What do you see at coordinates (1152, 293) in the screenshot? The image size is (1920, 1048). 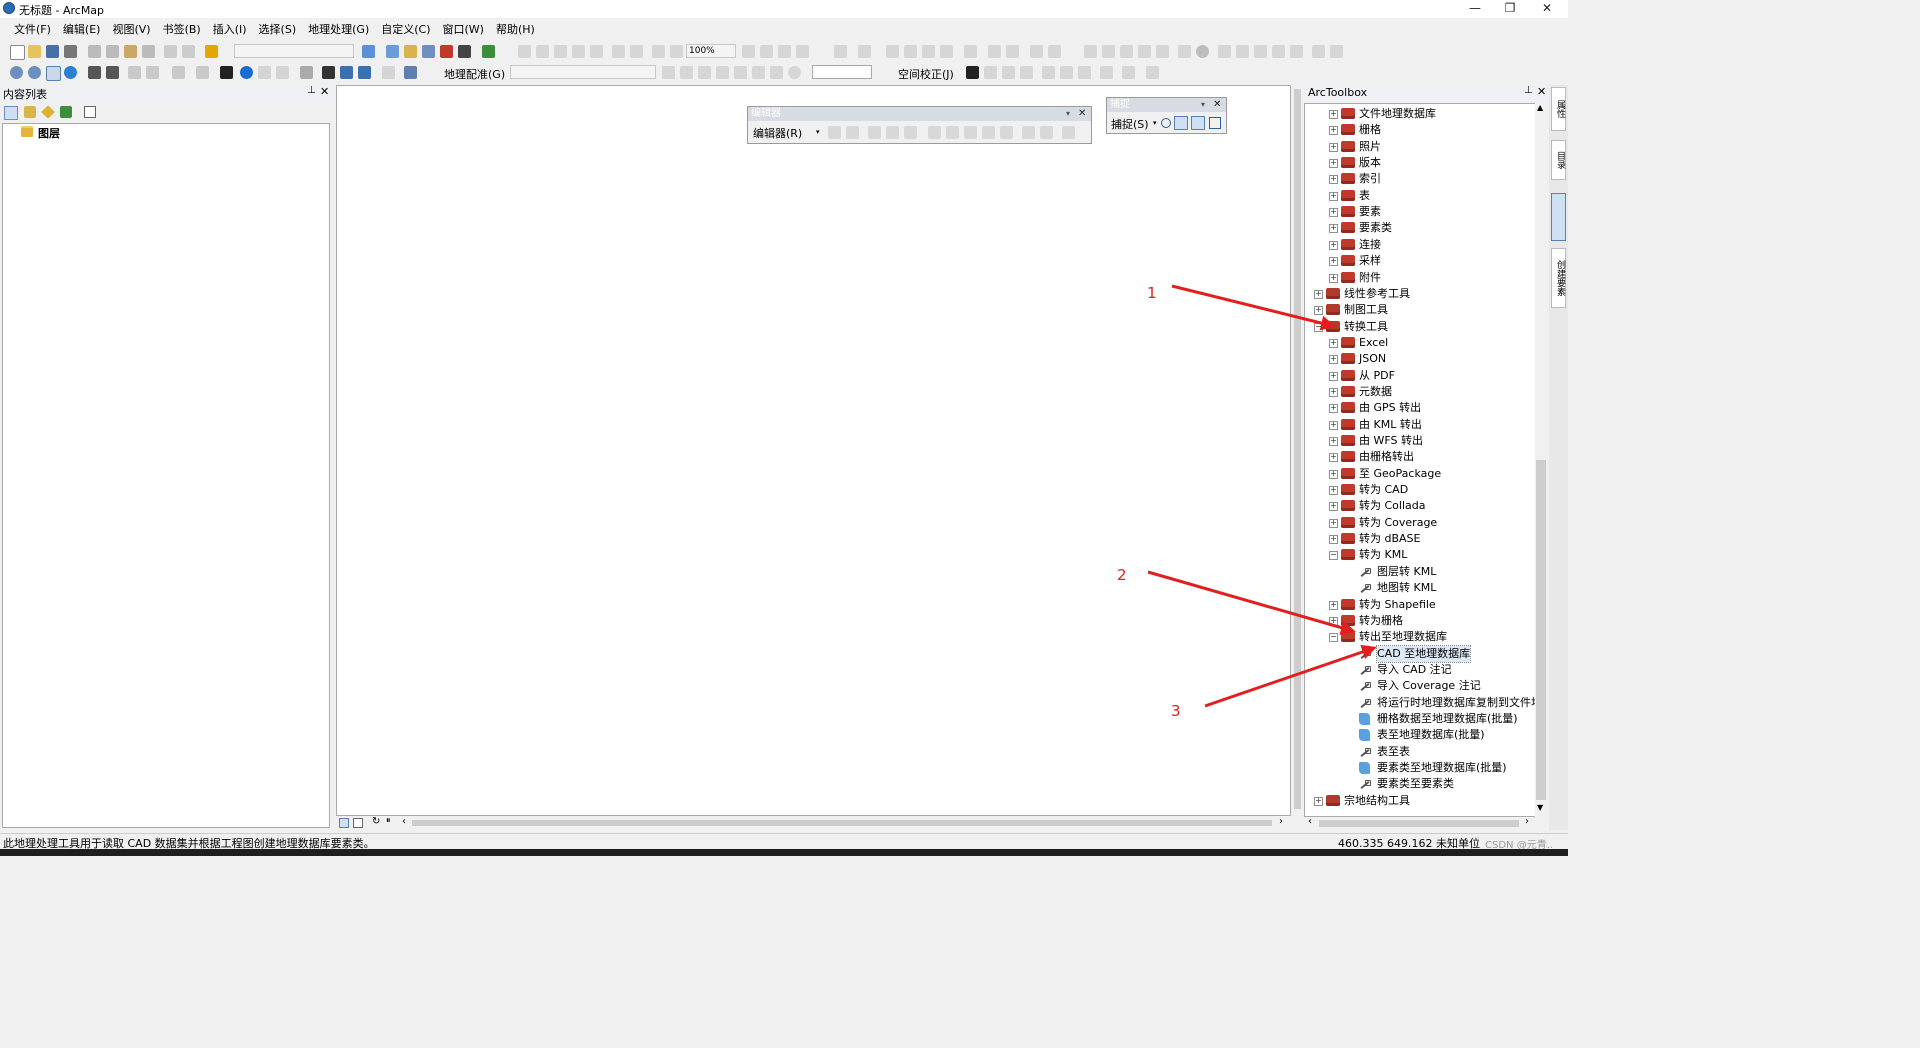 I see `annotation-number-1: 1` at bounding box center [1152, 293].